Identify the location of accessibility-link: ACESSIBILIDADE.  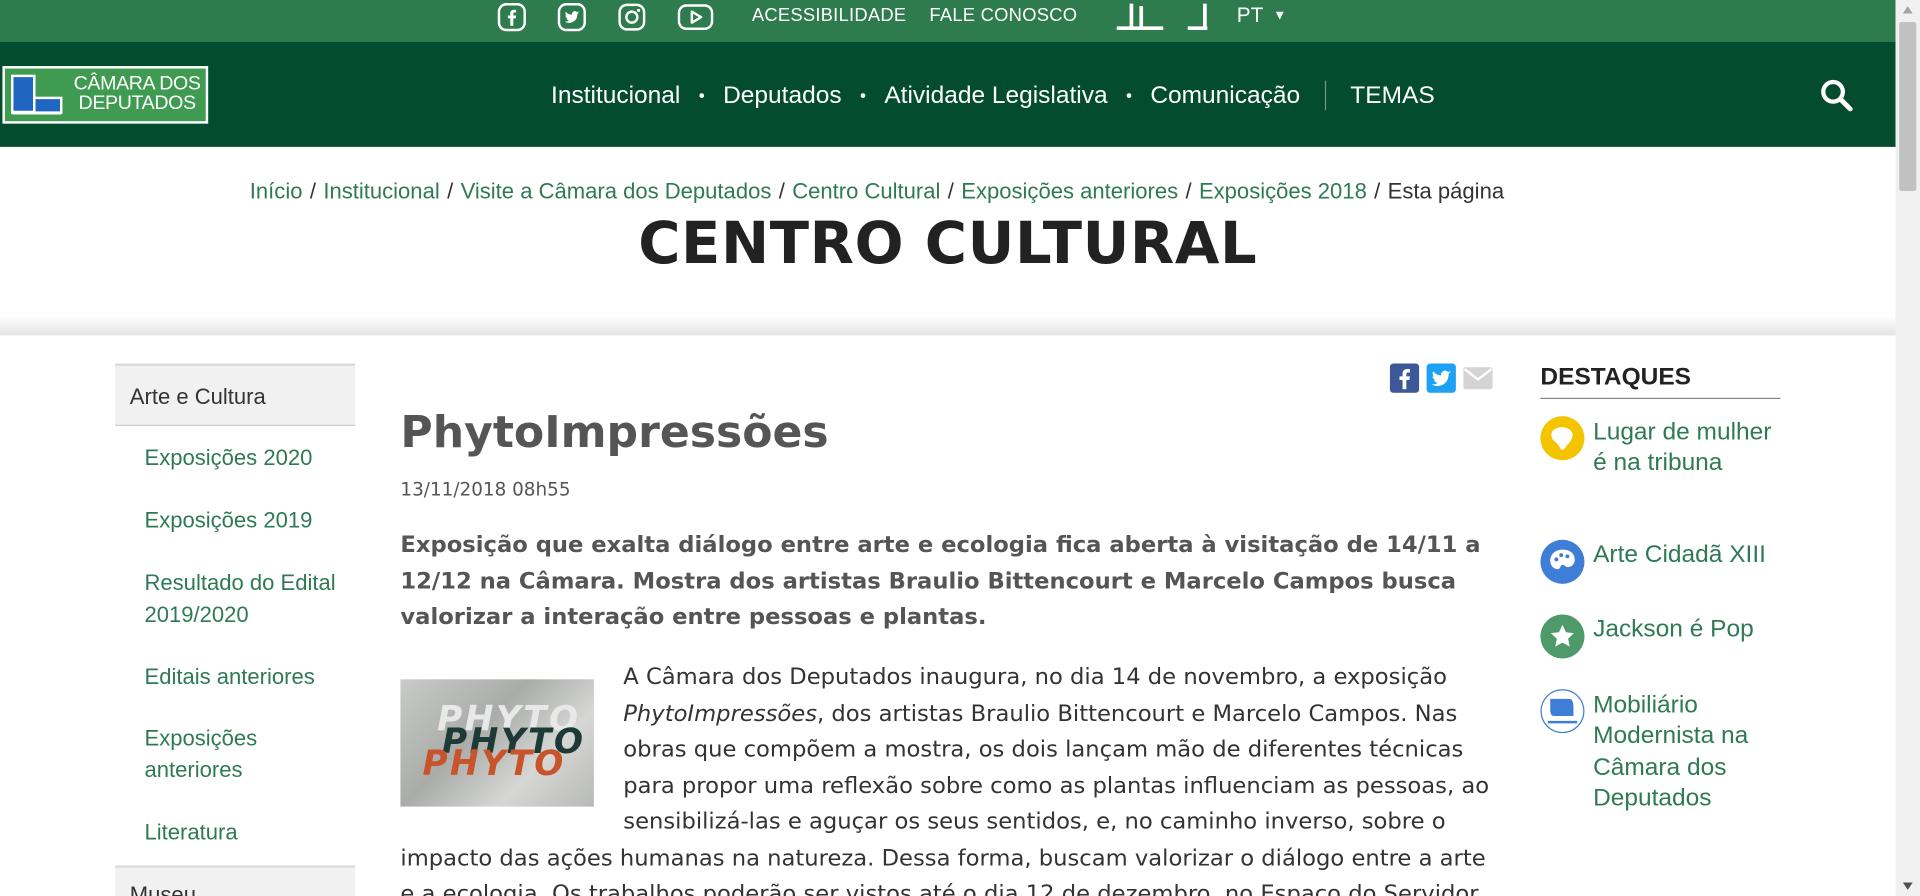
(829, 15).